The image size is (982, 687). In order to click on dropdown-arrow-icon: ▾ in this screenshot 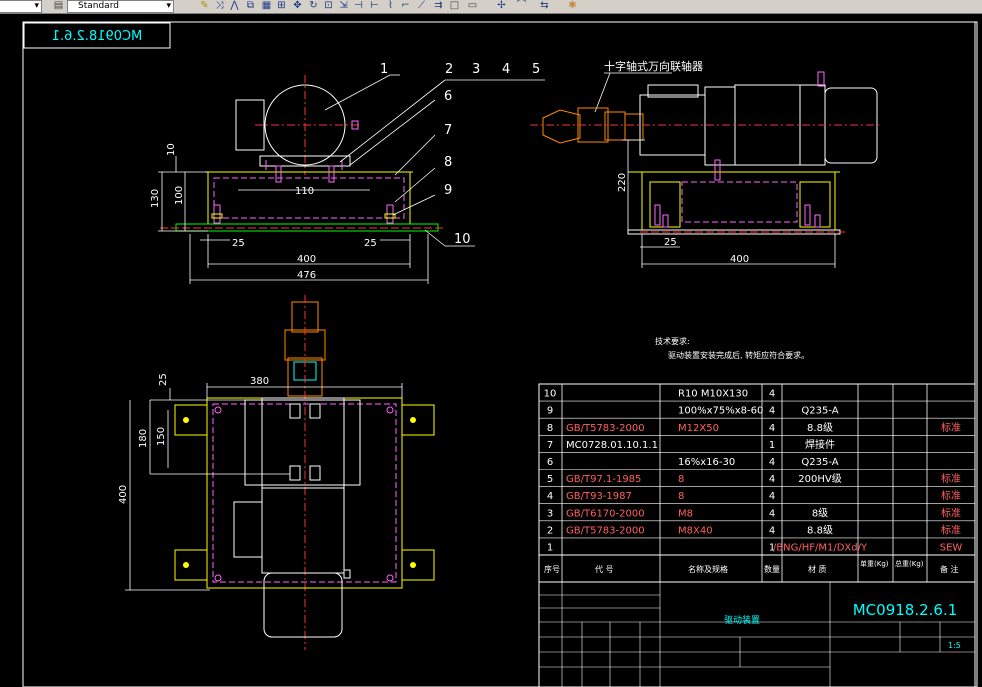, I will do `click(36, 6)`.